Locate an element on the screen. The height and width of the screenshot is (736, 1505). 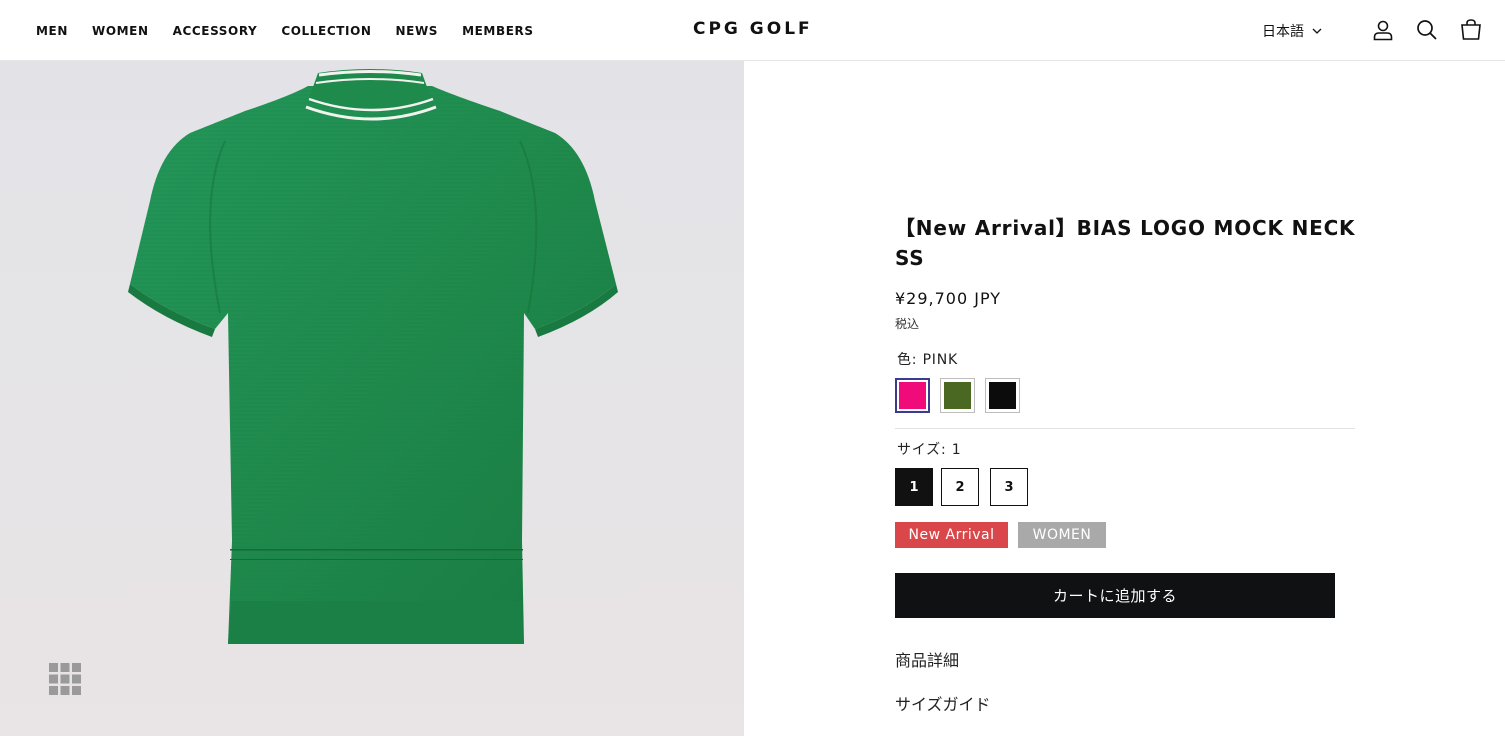
product-title: 【New Arrival】BIAS LOGO MOCK NECK SS is located at coordinates (1125, 243).